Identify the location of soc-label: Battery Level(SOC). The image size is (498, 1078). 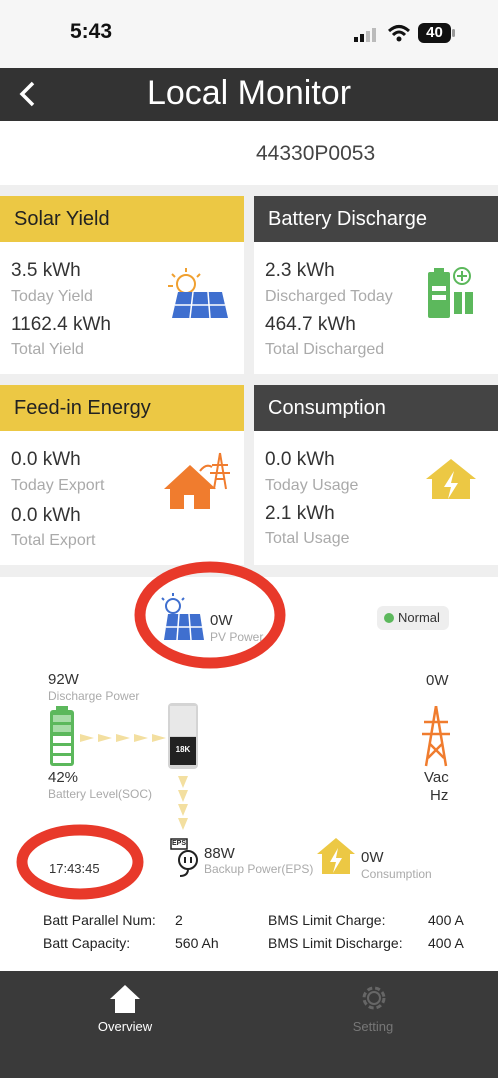
(100, 794).